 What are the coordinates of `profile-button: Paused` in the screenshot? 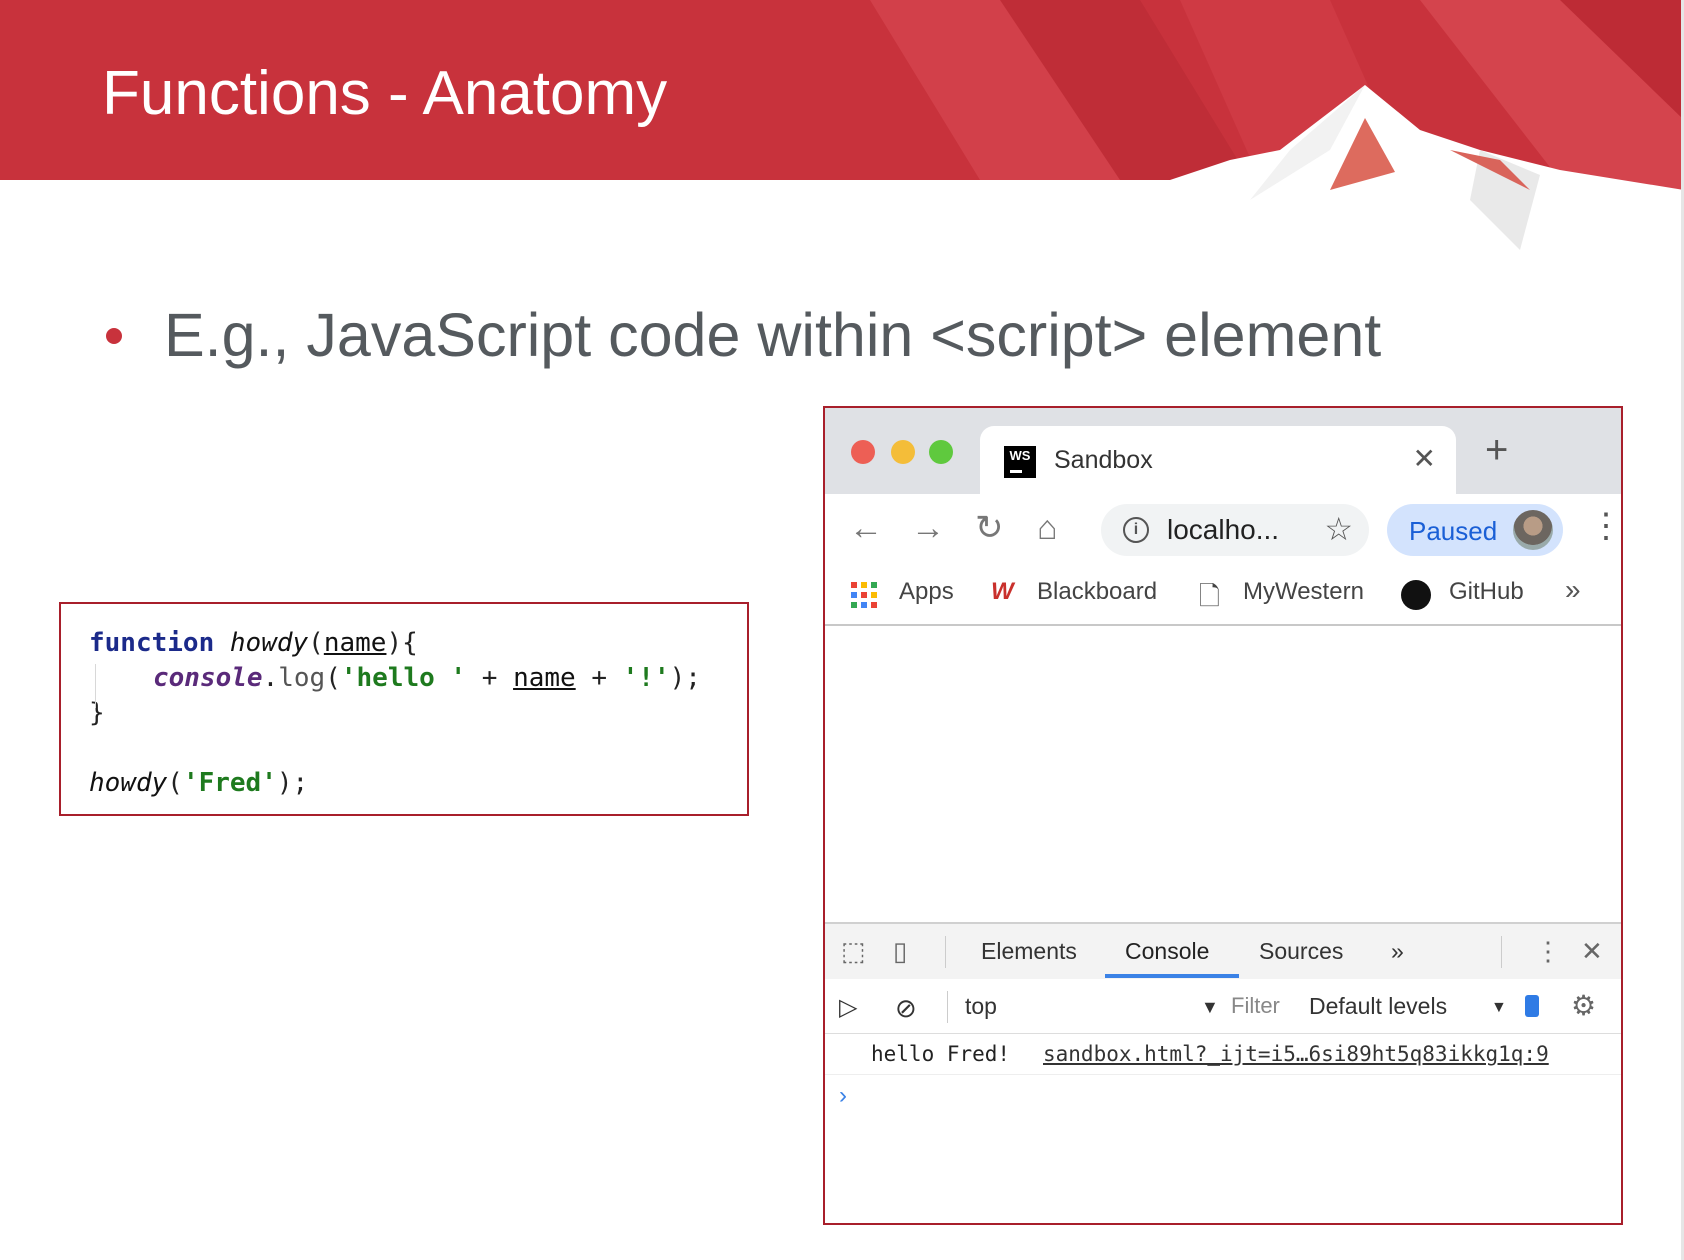 It's located at (1475, 530).